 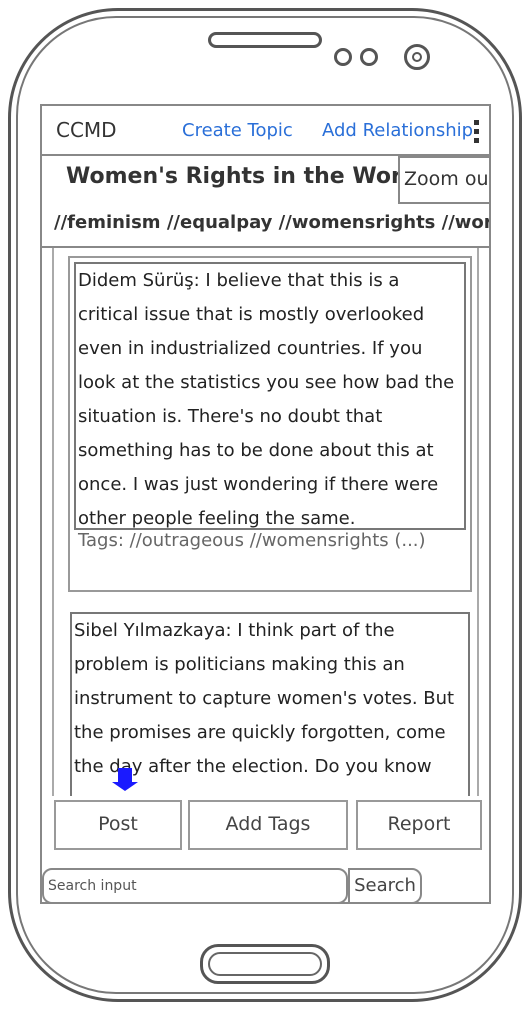 I want to click on post-tags: Tags: //outrageous //womensrights (...), so click(x=252, y=540).